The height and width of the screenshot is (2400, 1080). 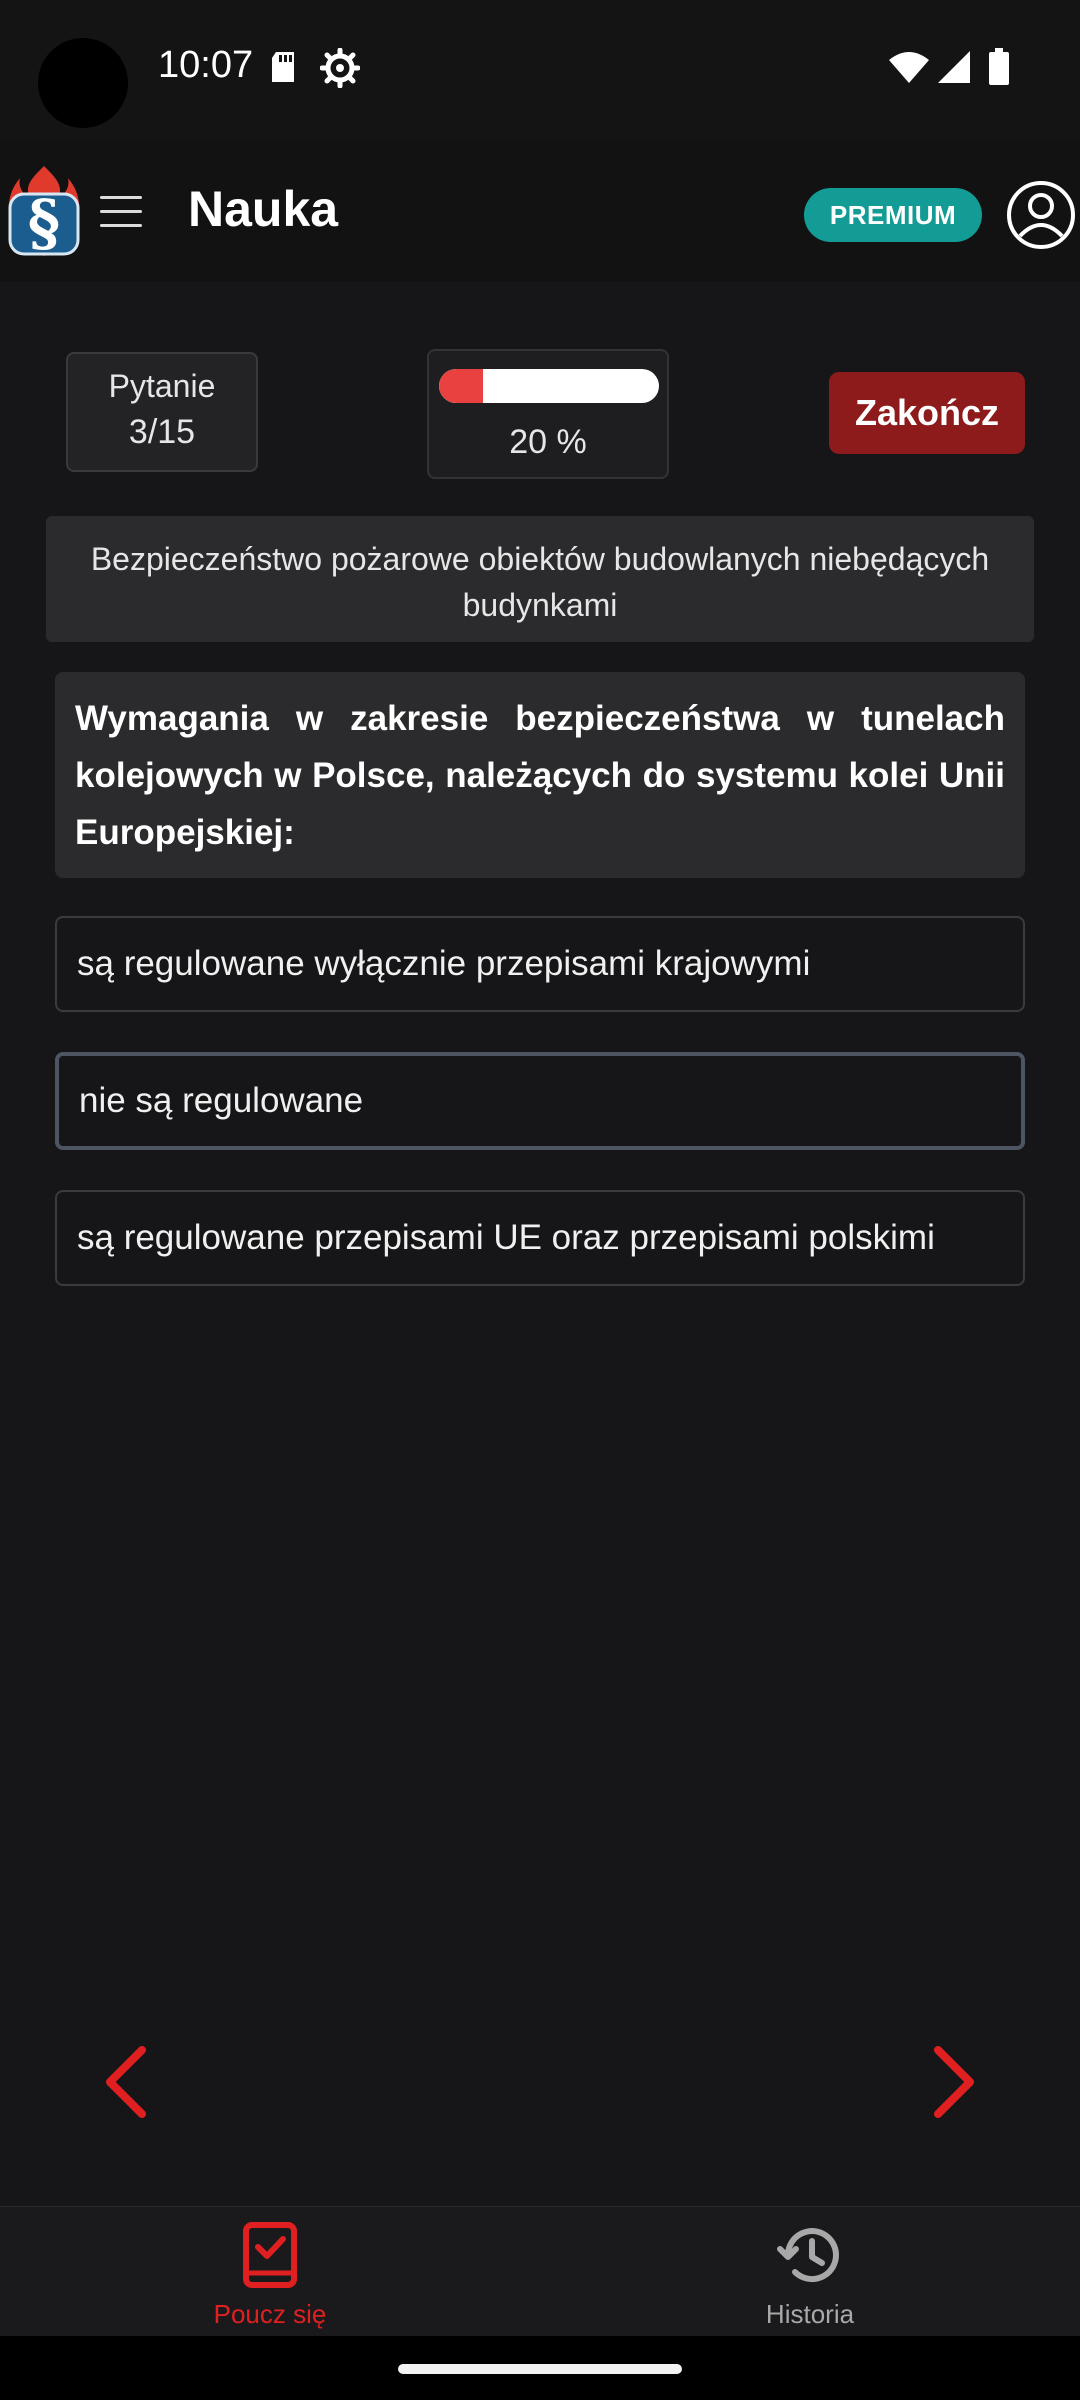 I want to click on menu-button, so click(x=121, y=211).